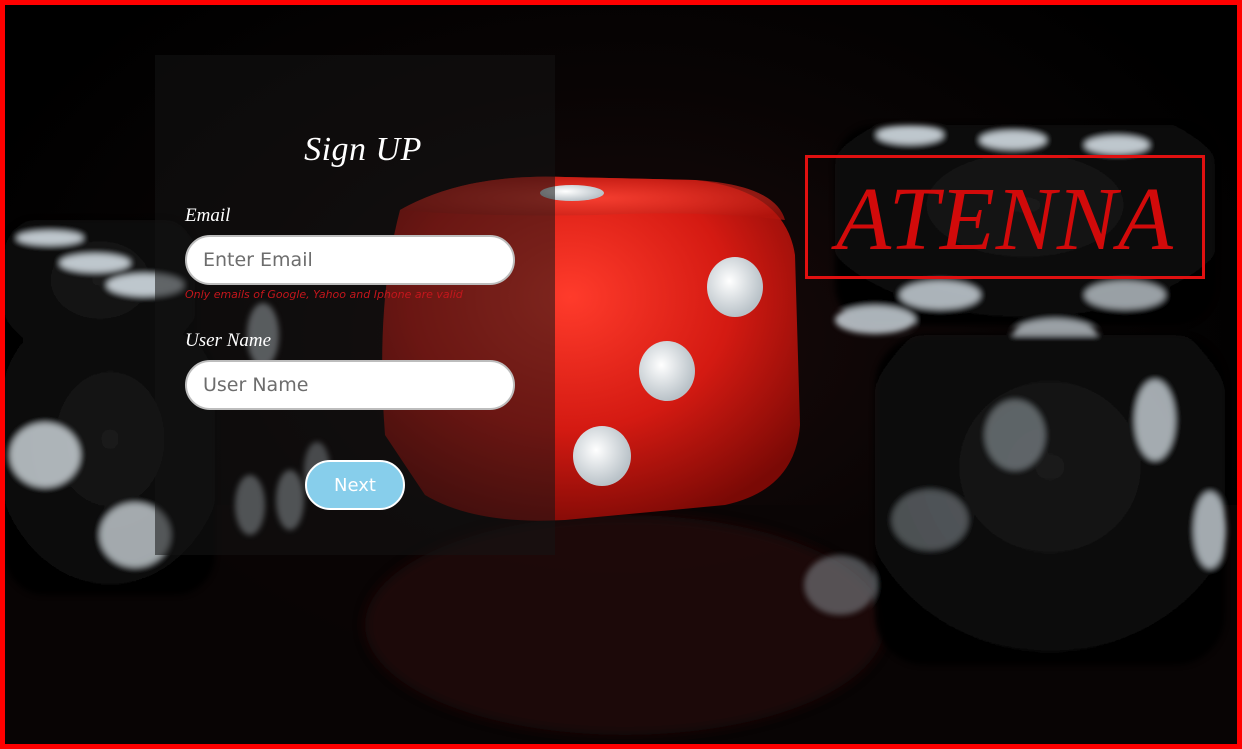 Image resolution: width=1242 pixels, height=749 pixels. I want to click on brand-logo: ATENNA, so click(1005, 219).